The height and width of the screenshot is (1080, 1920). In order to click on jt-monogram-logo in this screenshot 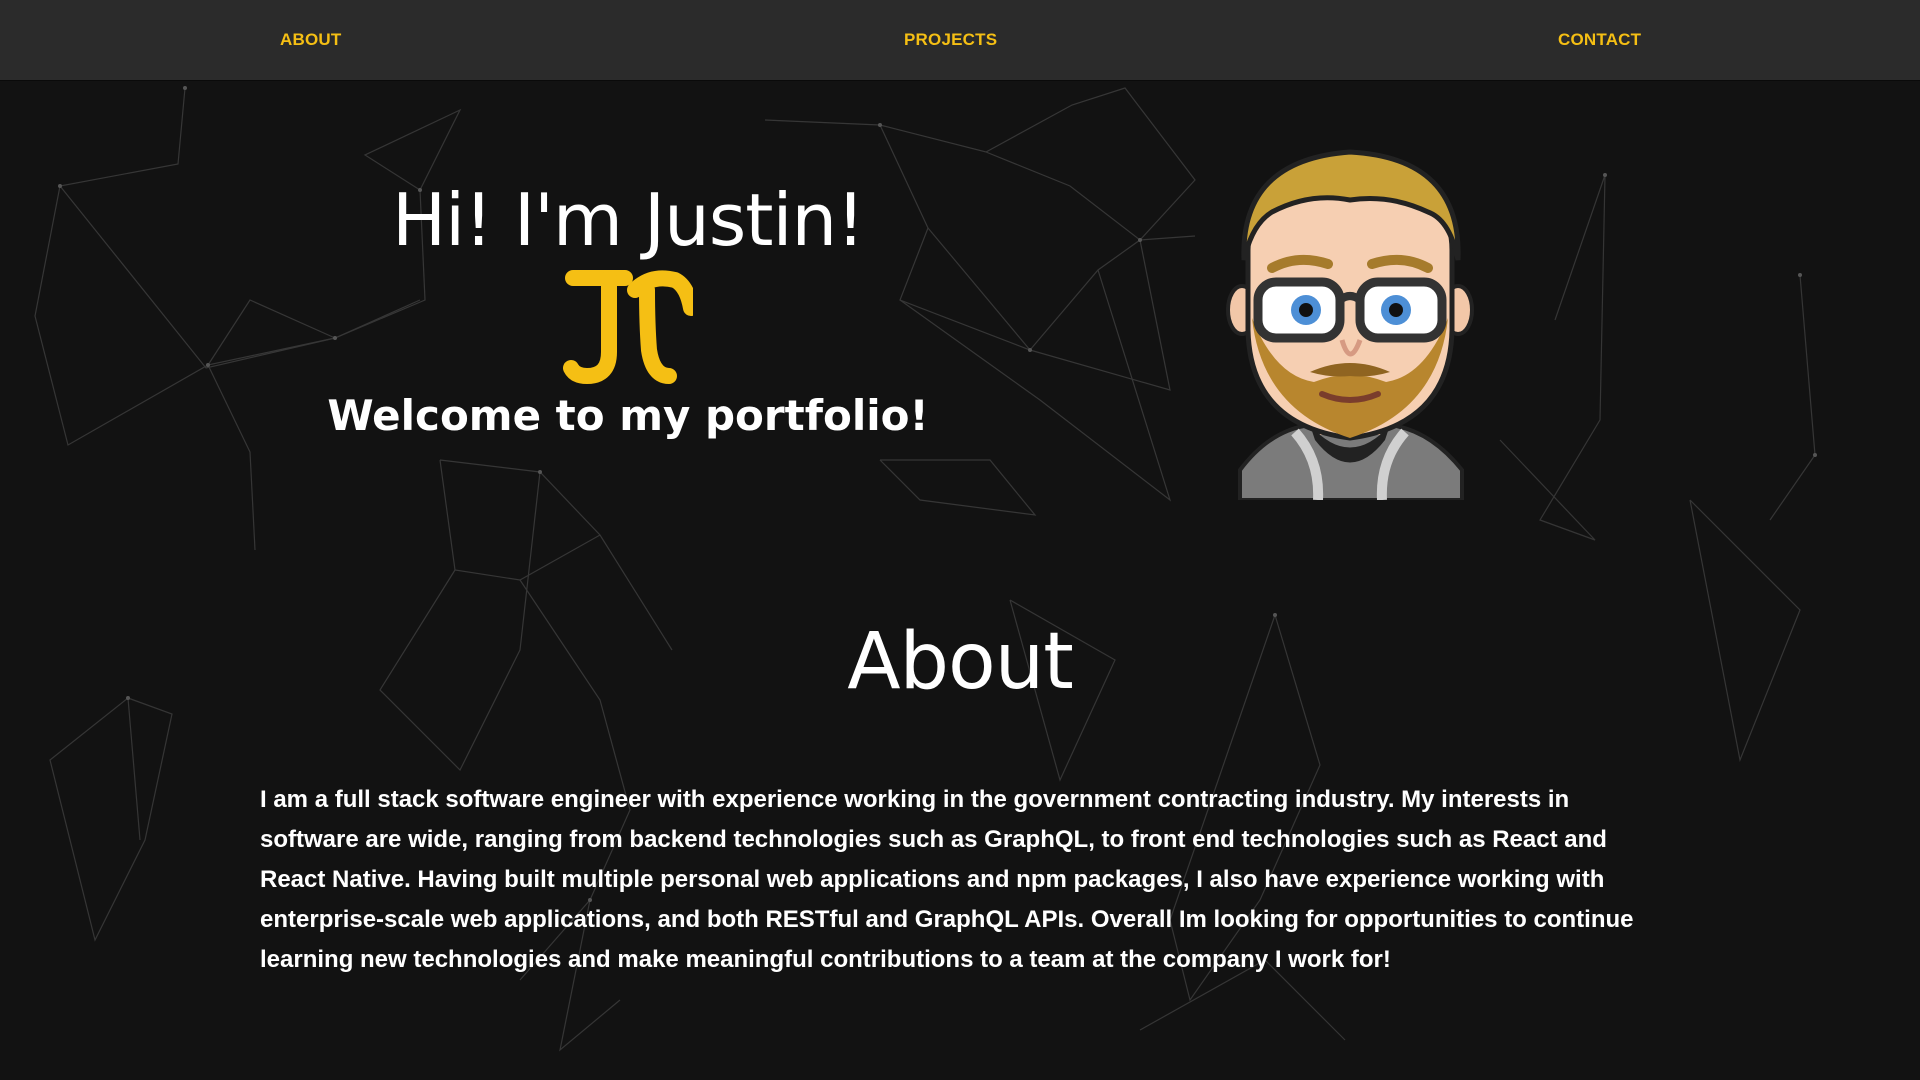, I will do `click(628, 328)`.